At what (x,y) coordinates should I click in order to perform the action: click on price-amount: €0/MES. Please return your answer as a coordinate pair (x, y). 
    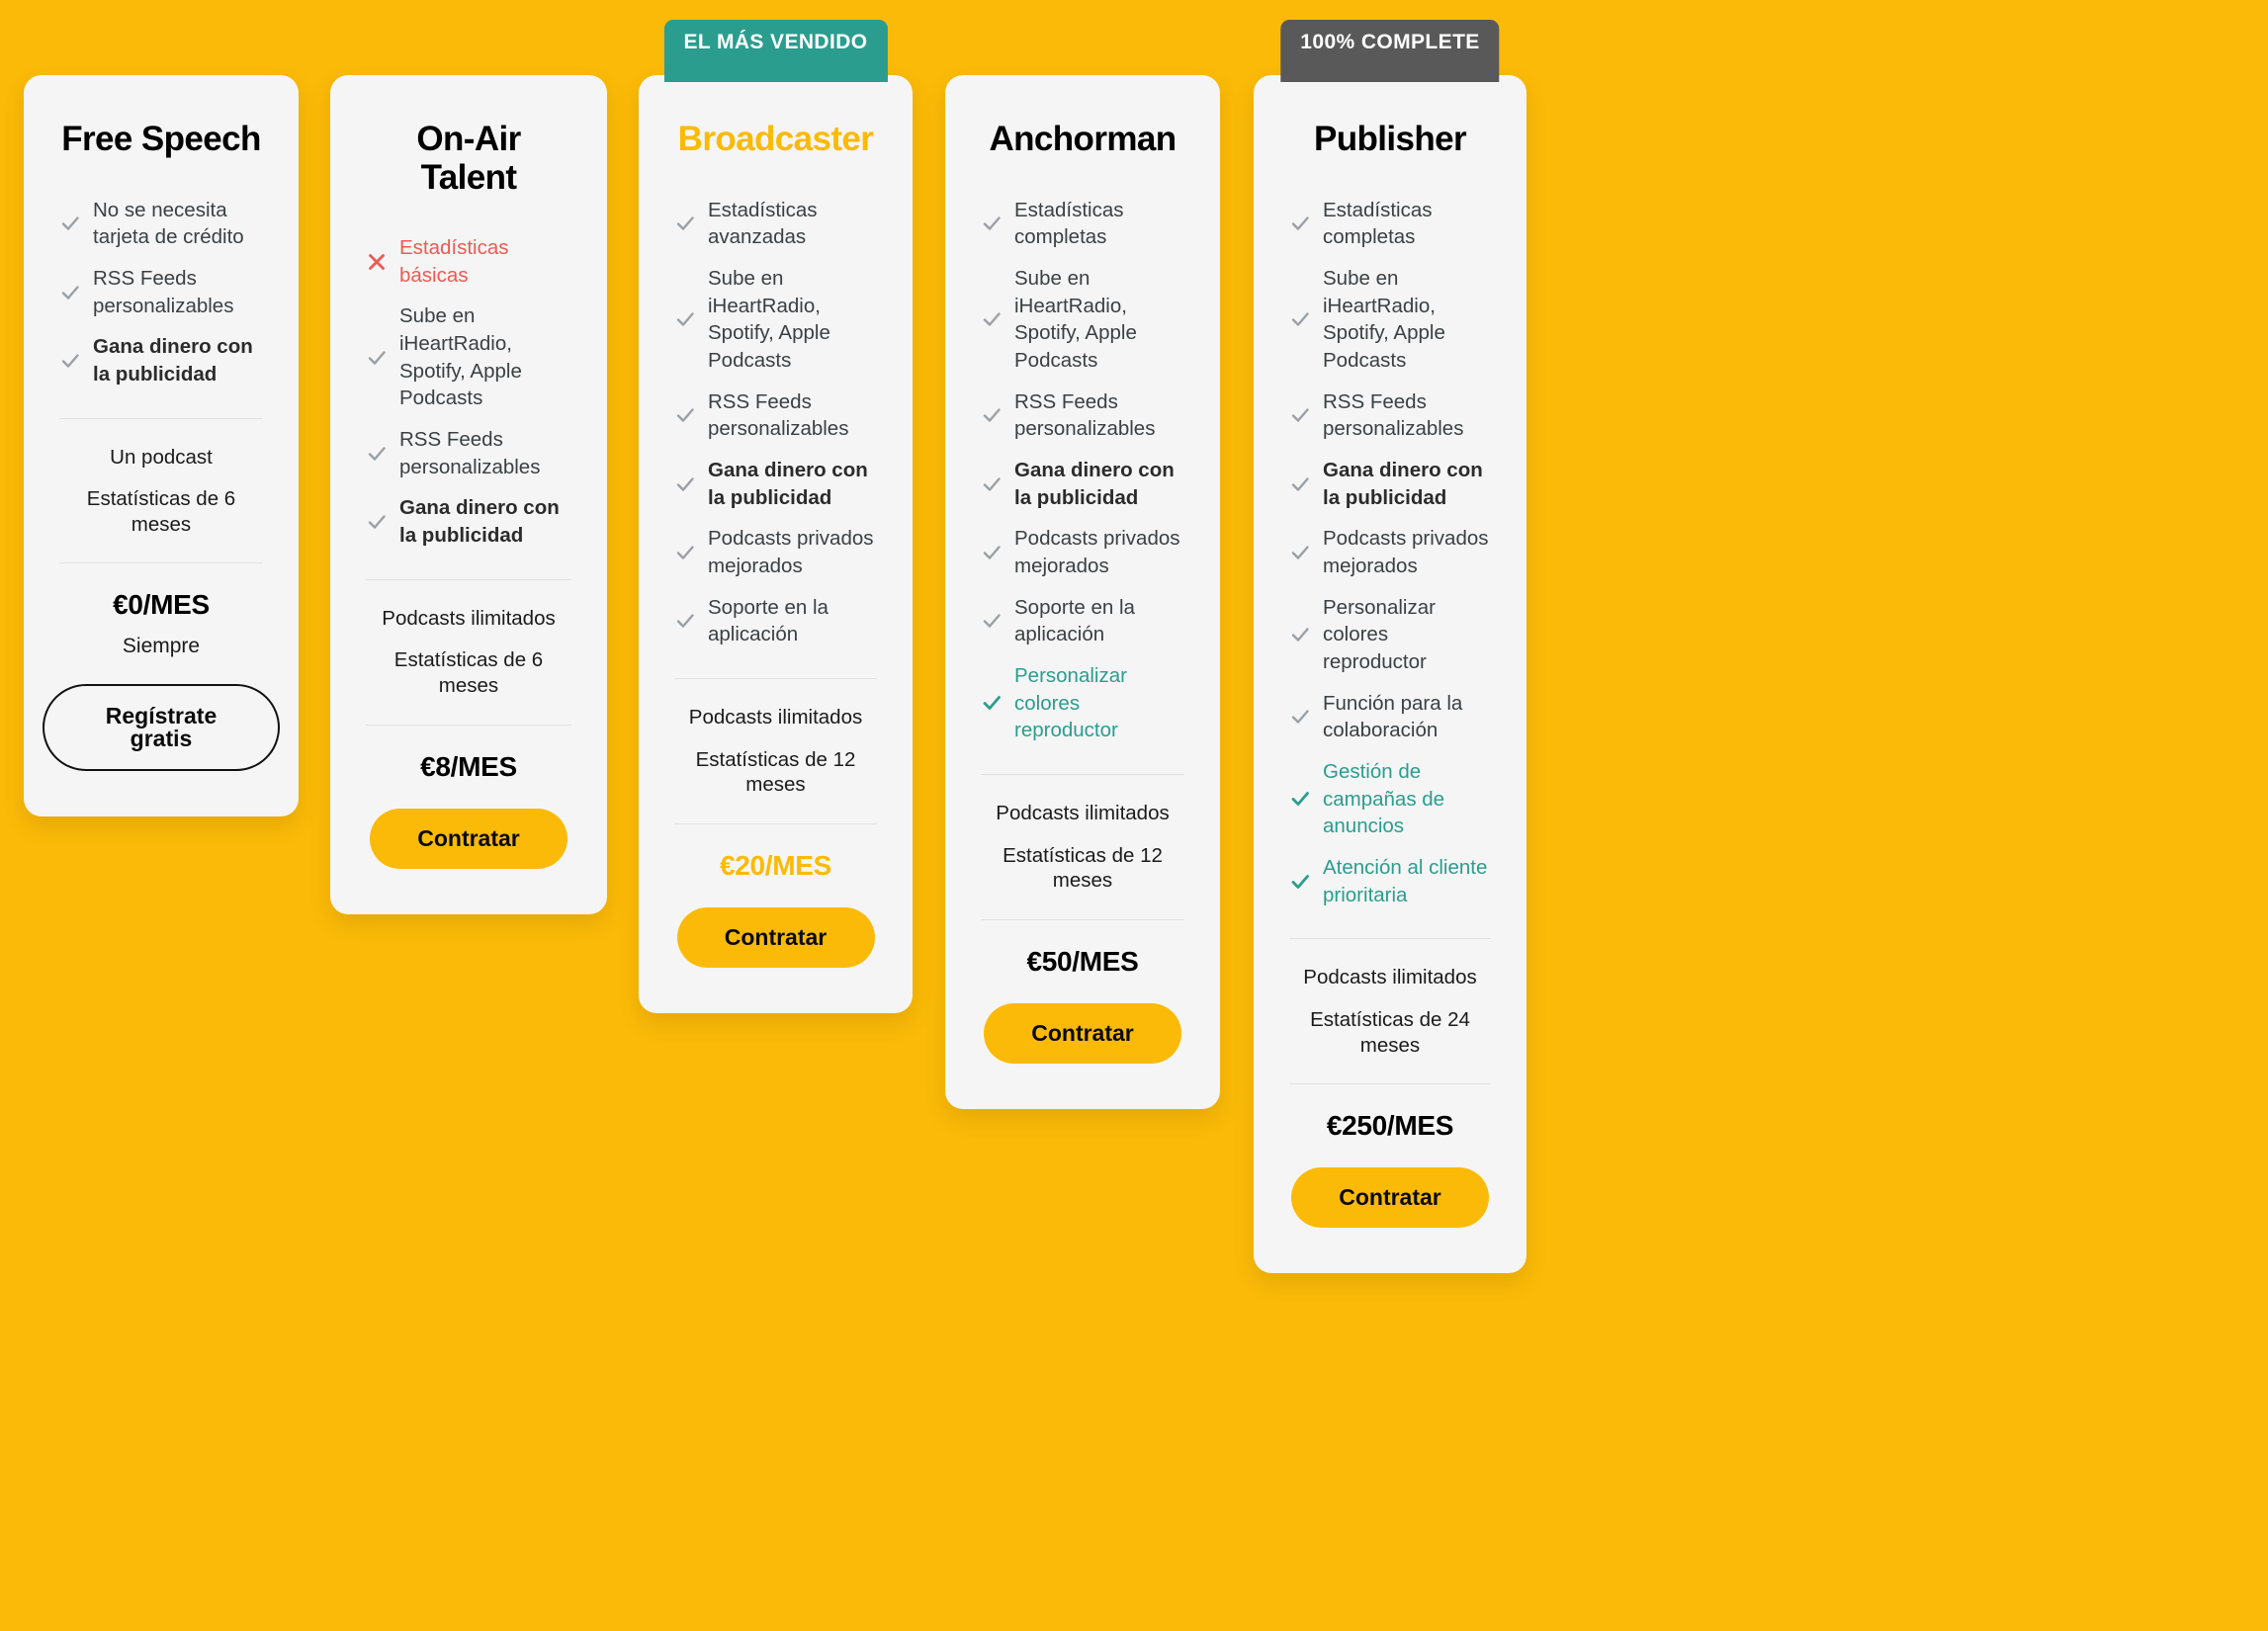
    Looking at the image, I should click on (162, 605).